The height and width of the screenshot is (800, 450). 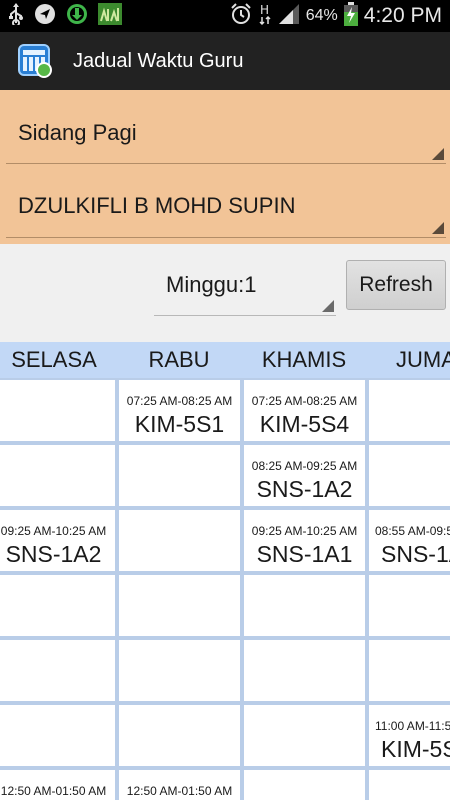 I want to click on battery-charging-icon, so click(x=350, y=16).